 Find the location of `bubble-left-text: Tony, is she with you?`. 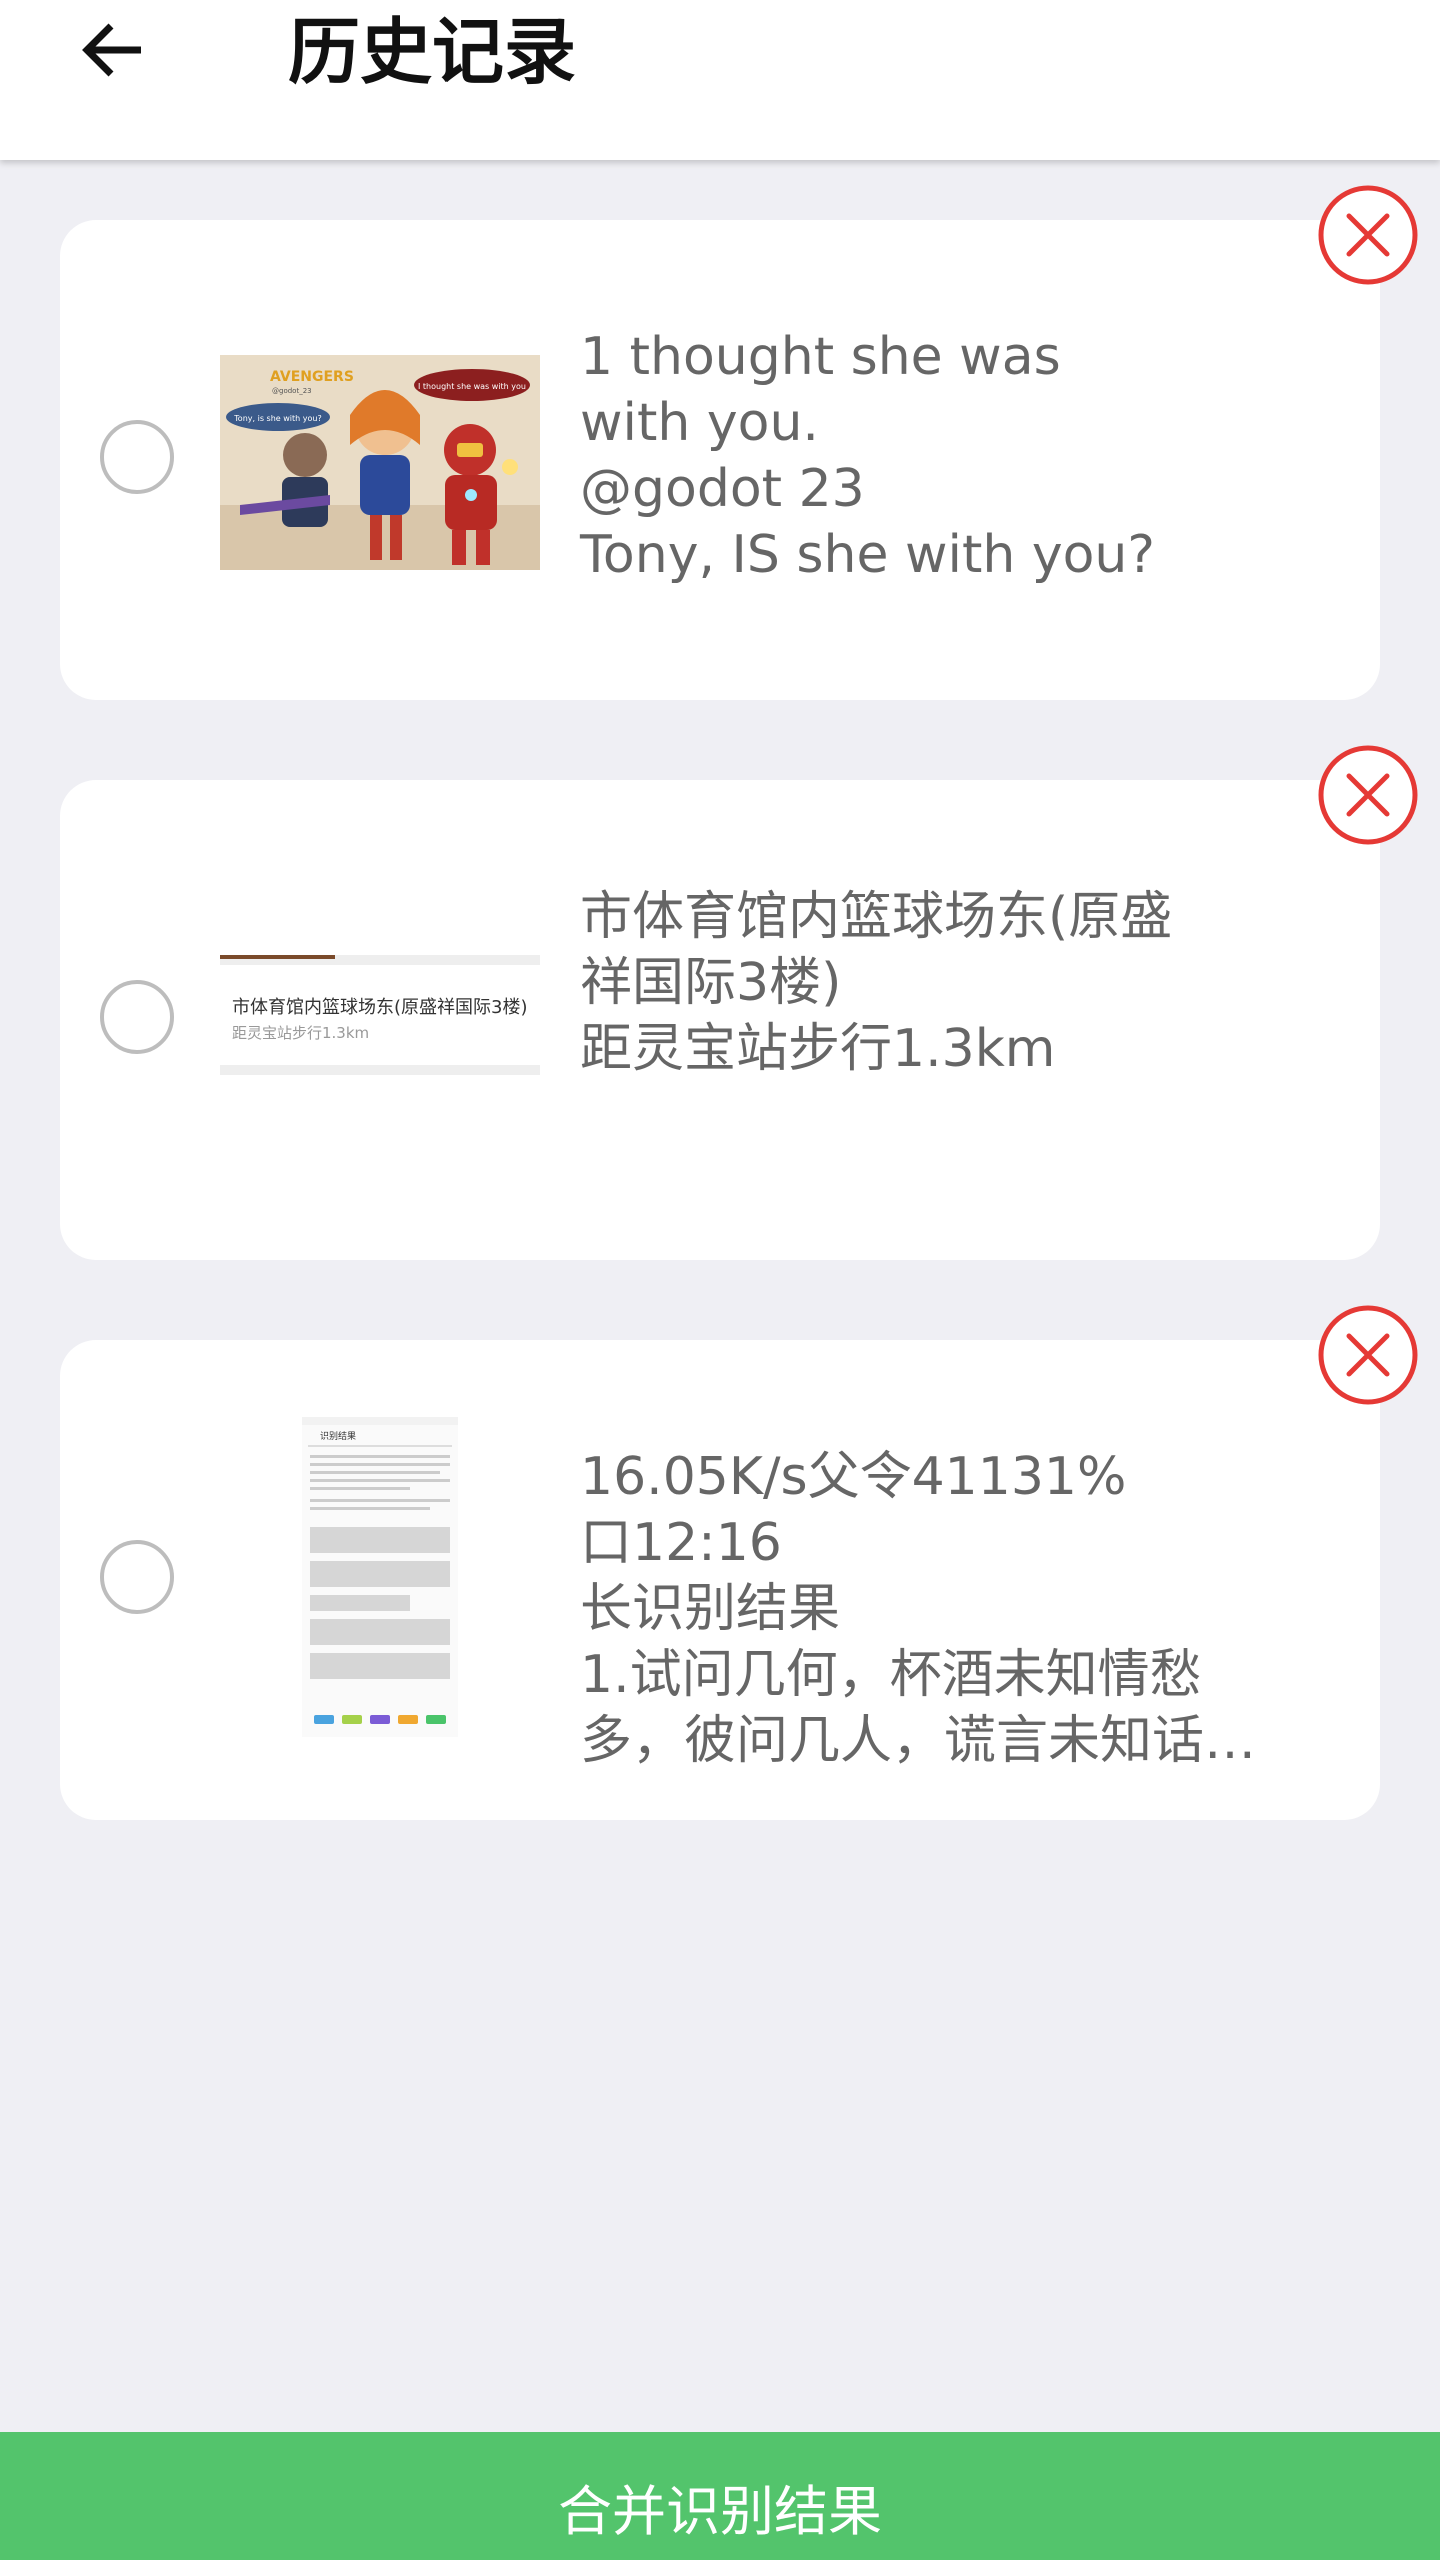

bubble-left-text: Tony, is she with you? is located at coordinates (277, 418).